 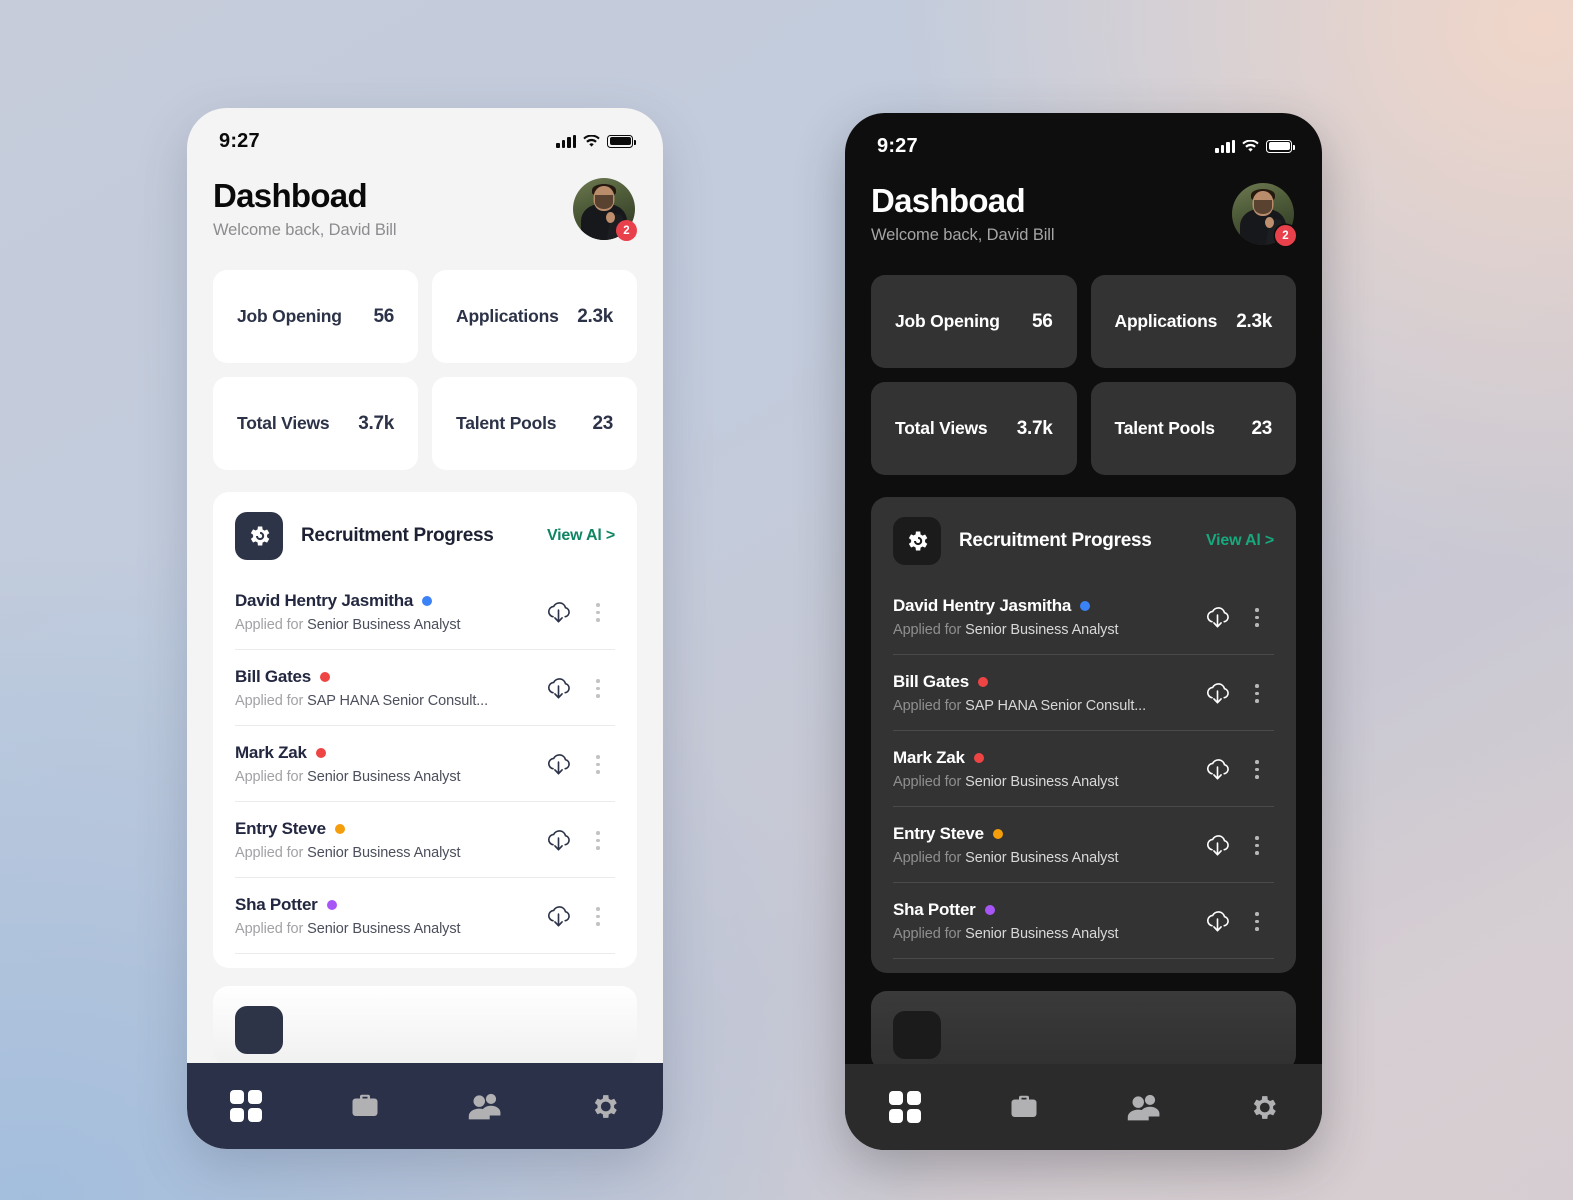 What do you see at coordinates (290, 195) in the screenshot?
I see `page-title: Dashboad` at bounding box center [290, 195].